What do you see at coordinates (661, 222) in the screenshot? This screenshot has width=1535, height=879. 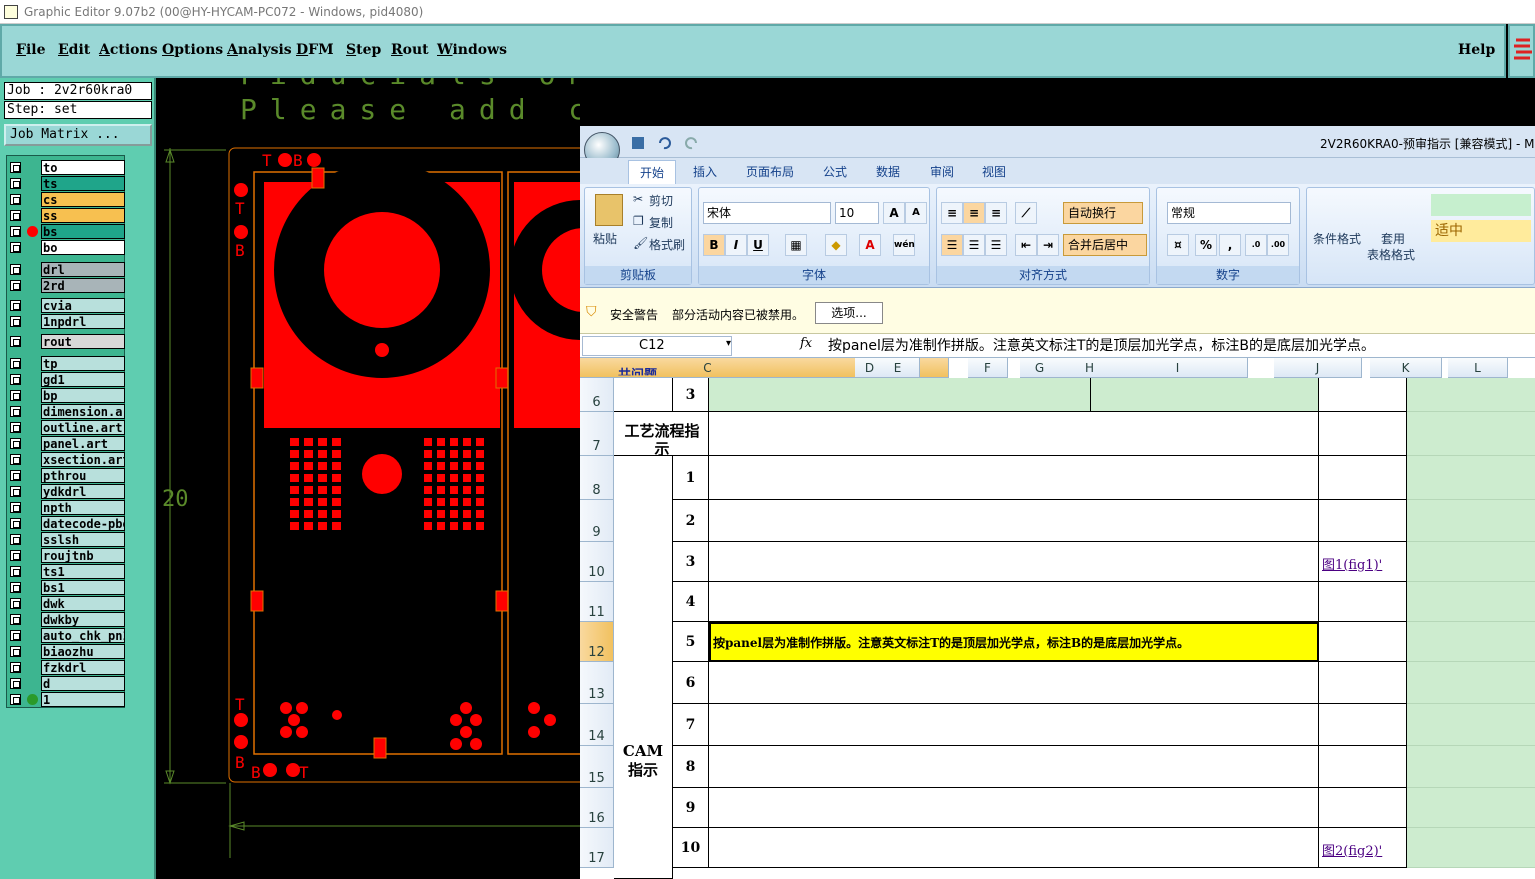 I see `copy-button: 复制` at bounding box center [661, 222].